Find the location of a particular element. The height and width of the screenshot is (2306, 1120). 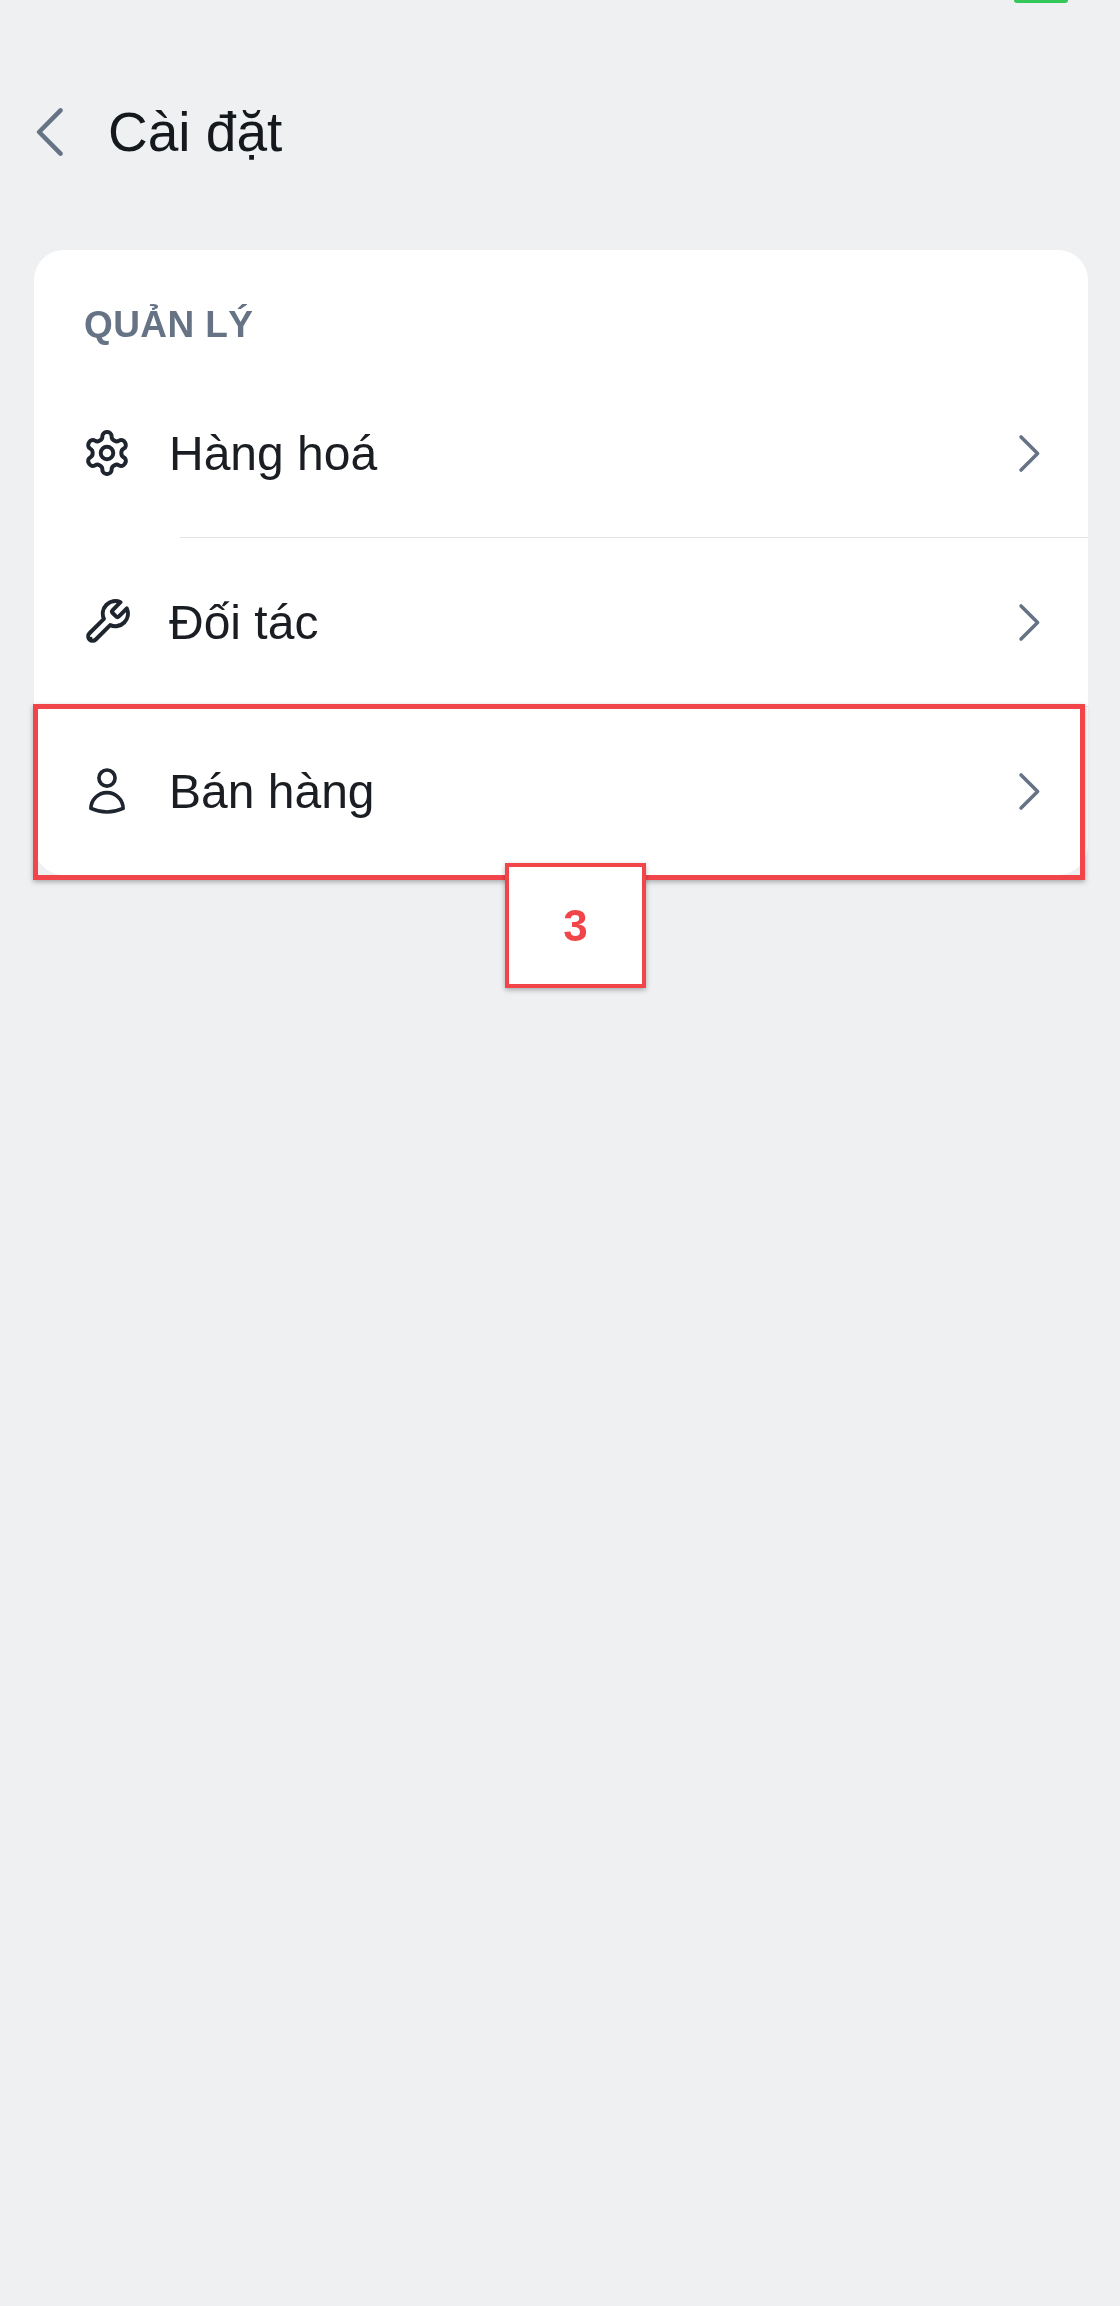

settings-item: Hàng hoá is located at coordinates (561, 453).